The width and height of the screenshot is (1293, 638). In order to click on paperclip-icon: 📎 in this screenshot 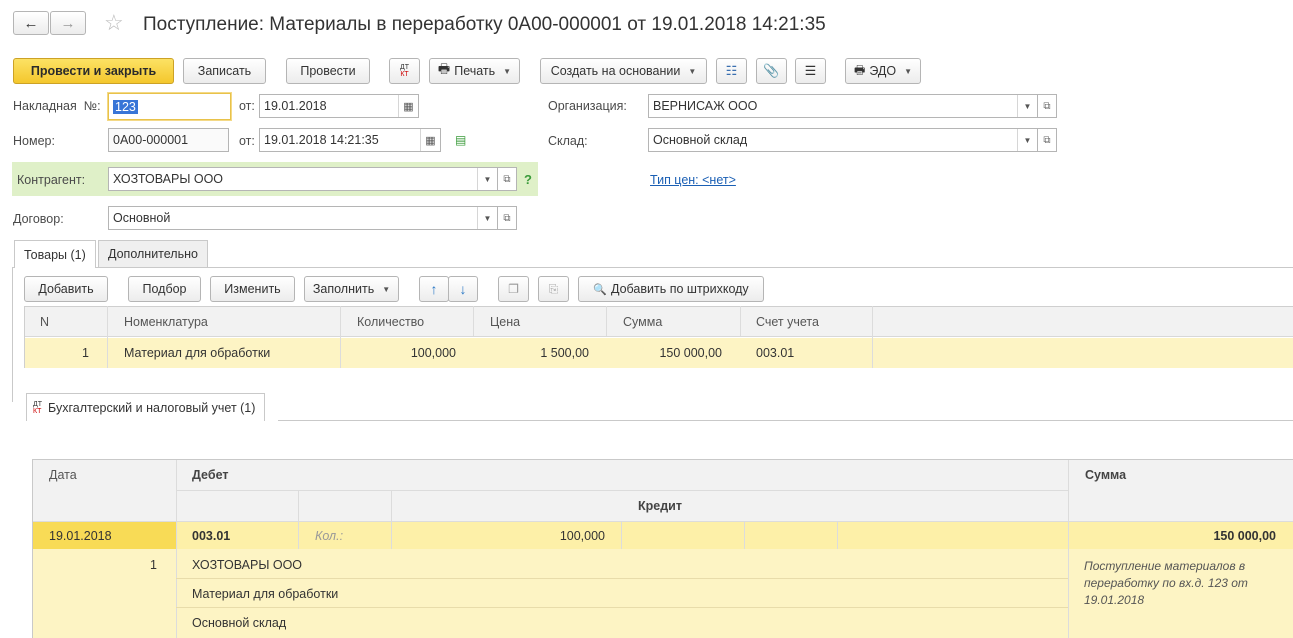, I will do `click(771, 70)`.